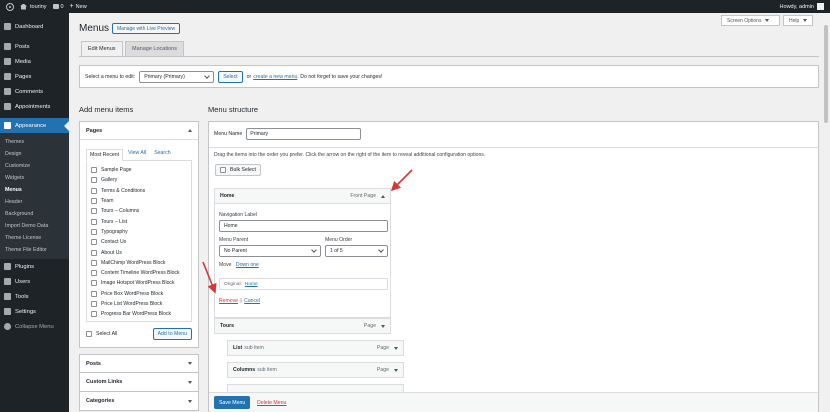  I want to click on submenu-item-theme-editor: Theme File Editor, so click(34, 250).